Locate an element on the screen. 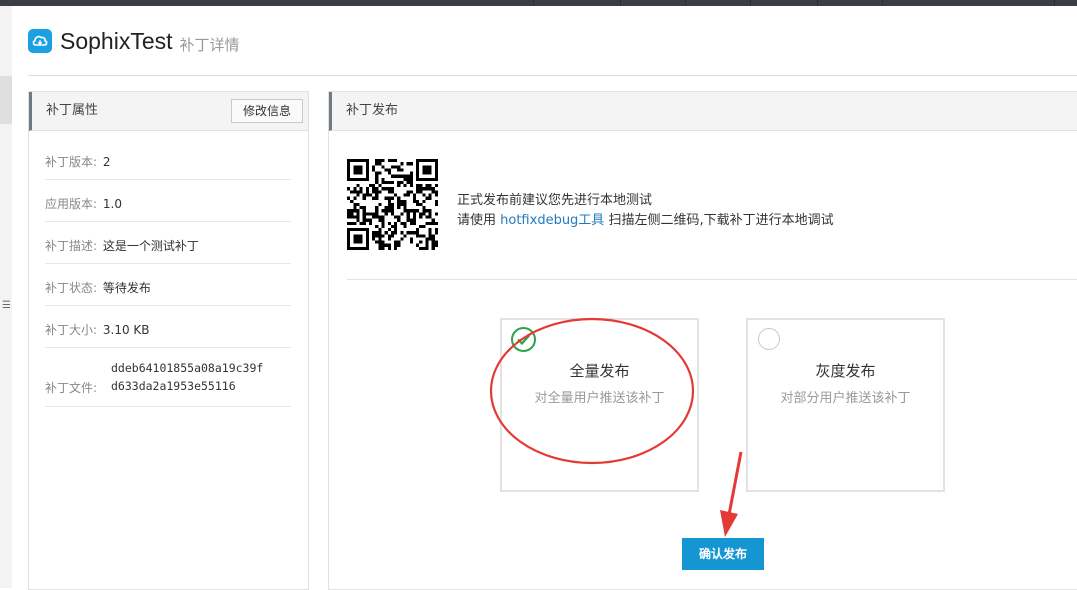 Image resolution: width=1077 pixels, height=590 pixels. attr-key: 补丁大小: is located at coordinates (71, 330).